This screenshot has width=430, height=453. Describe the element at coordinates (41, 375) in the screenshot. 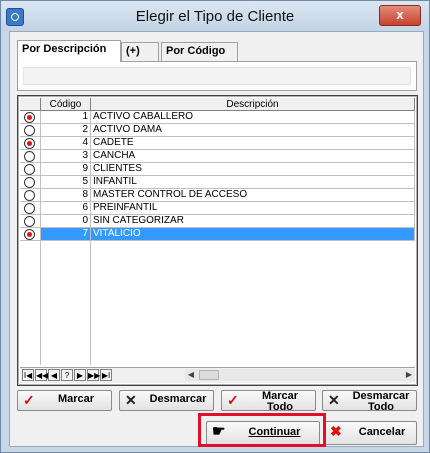

I see `nav-button: ◀◀` at that location.